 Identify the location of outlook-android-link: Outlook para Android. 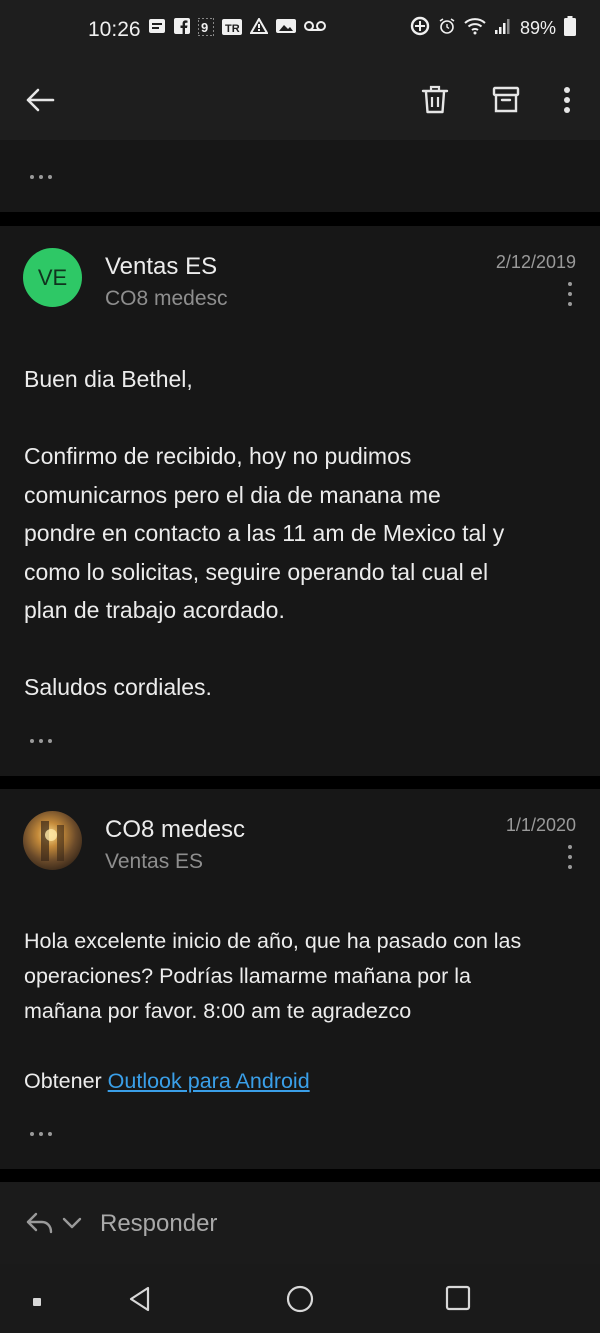
(209, 1081).